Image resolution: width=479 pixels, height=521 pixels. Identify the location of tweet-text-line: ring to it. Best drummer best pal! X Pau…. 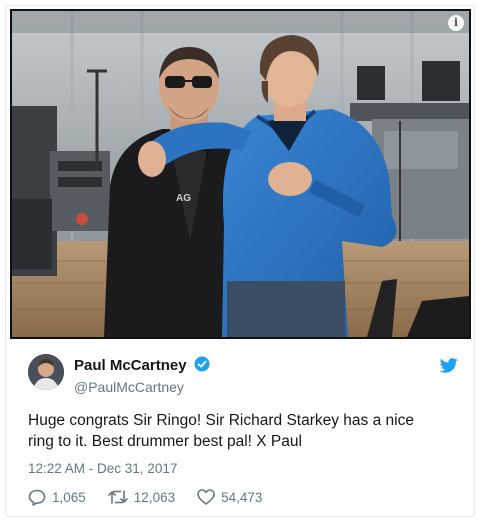
(165, 441).